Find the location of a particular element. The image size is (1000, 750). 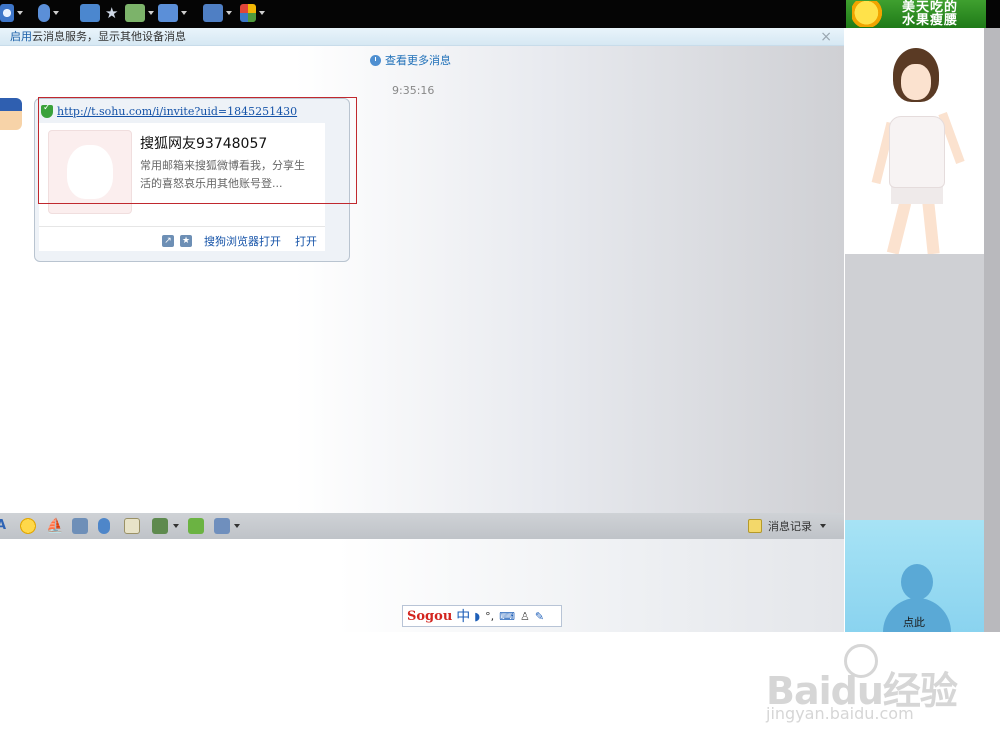

voice-call-button is located at coordinates (48, 13).